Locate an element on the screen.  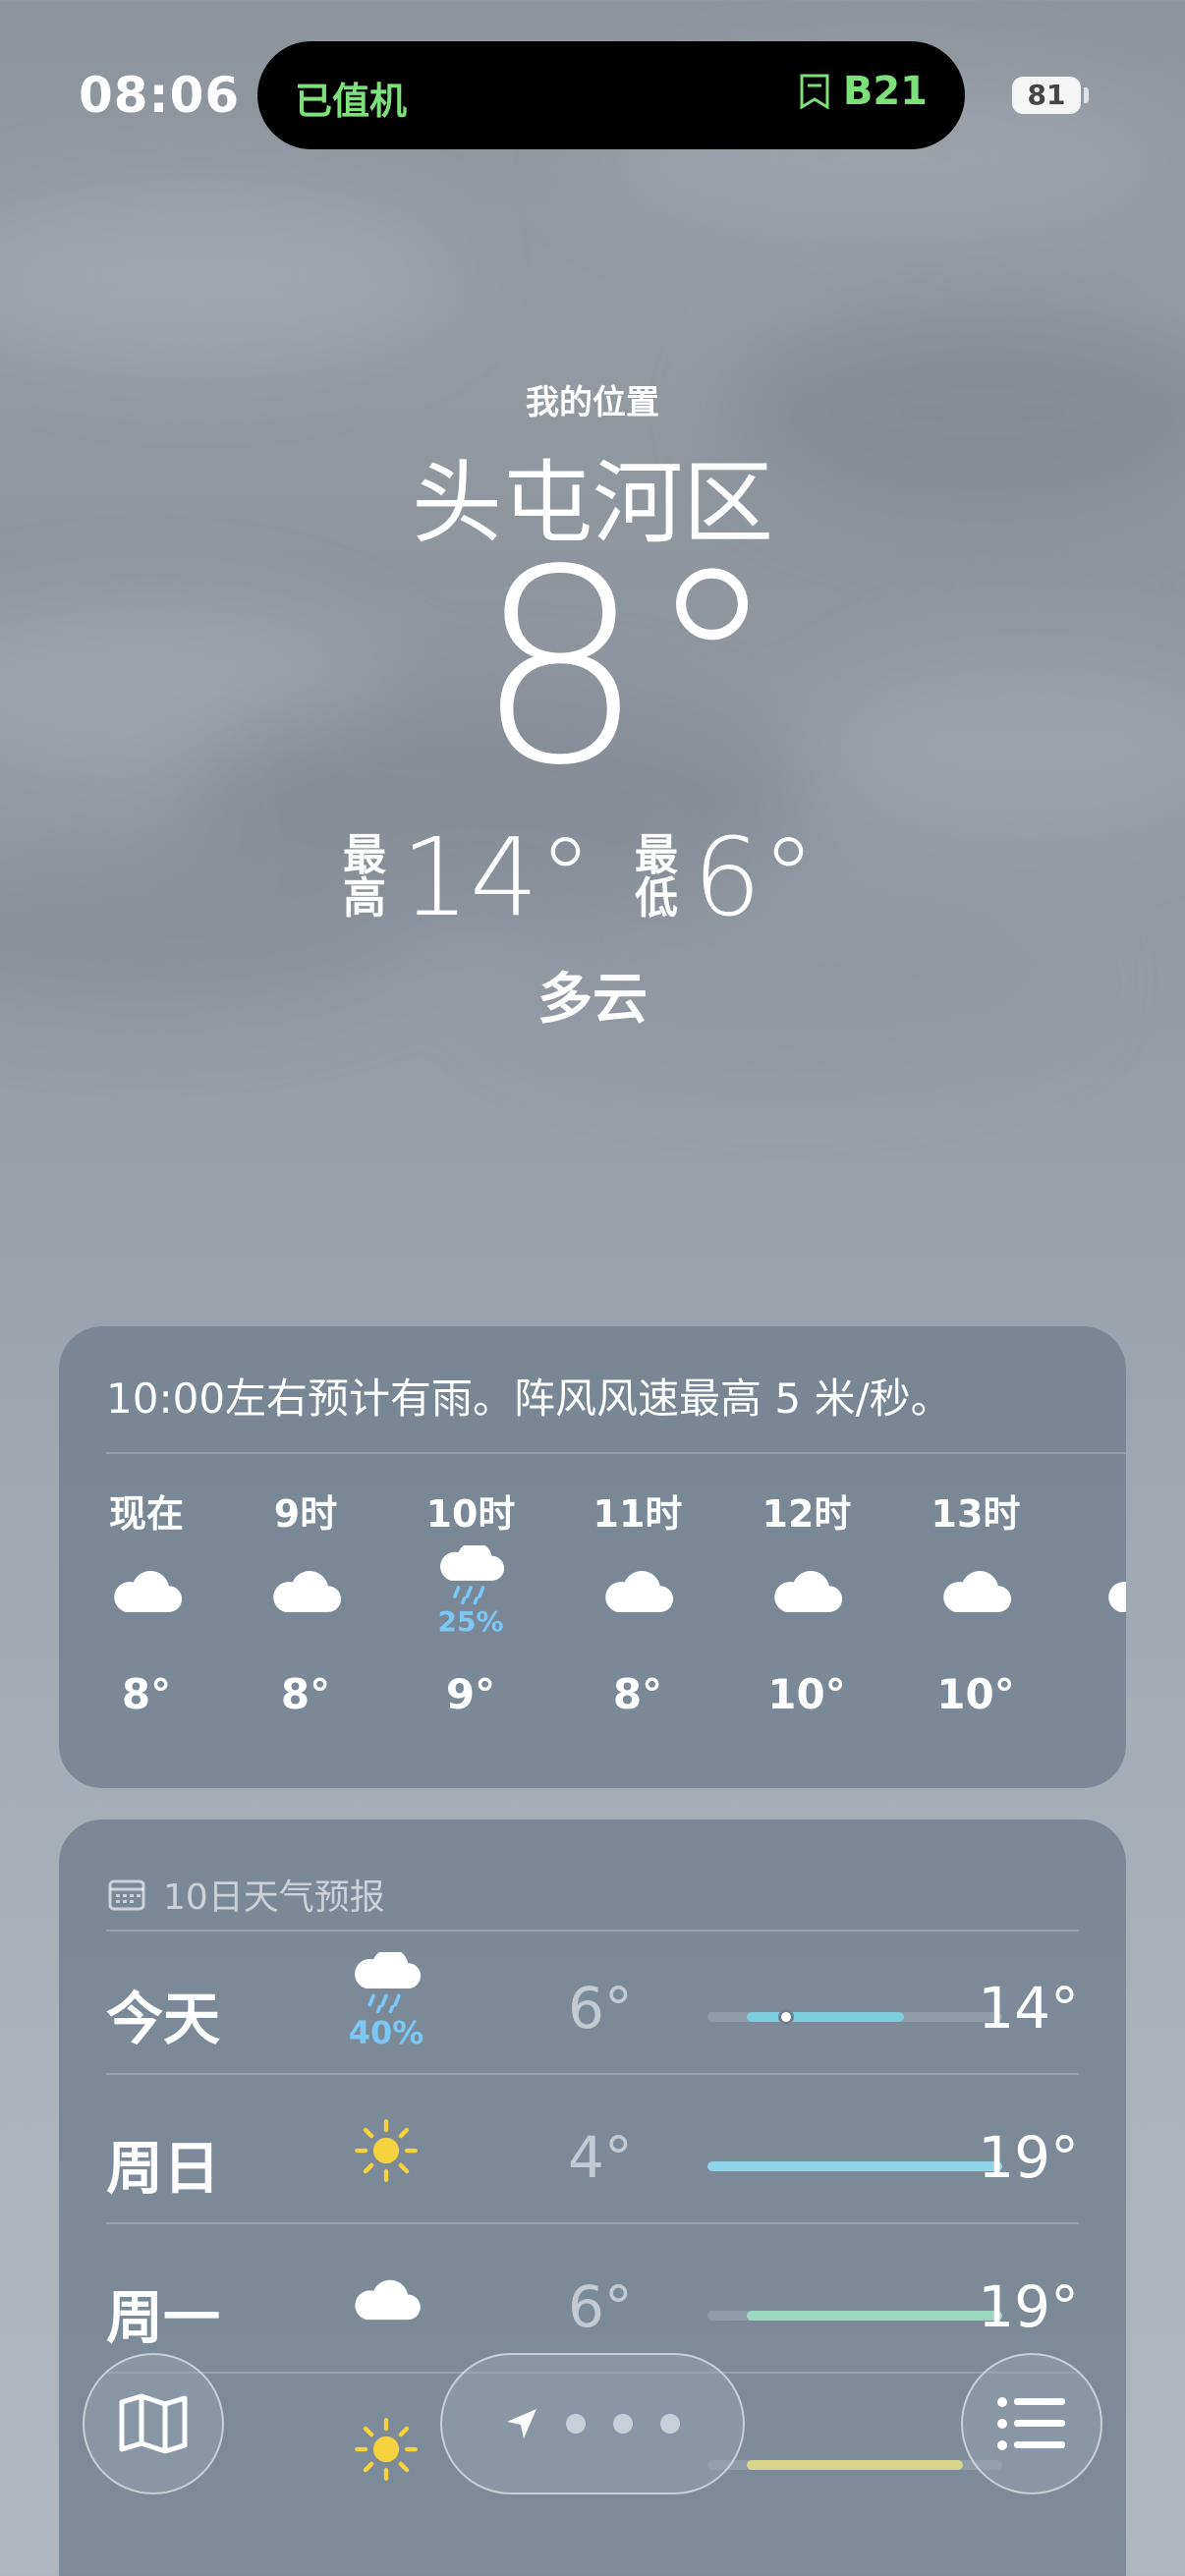
day-icon: 40% is located at coordinates (386, 2001).